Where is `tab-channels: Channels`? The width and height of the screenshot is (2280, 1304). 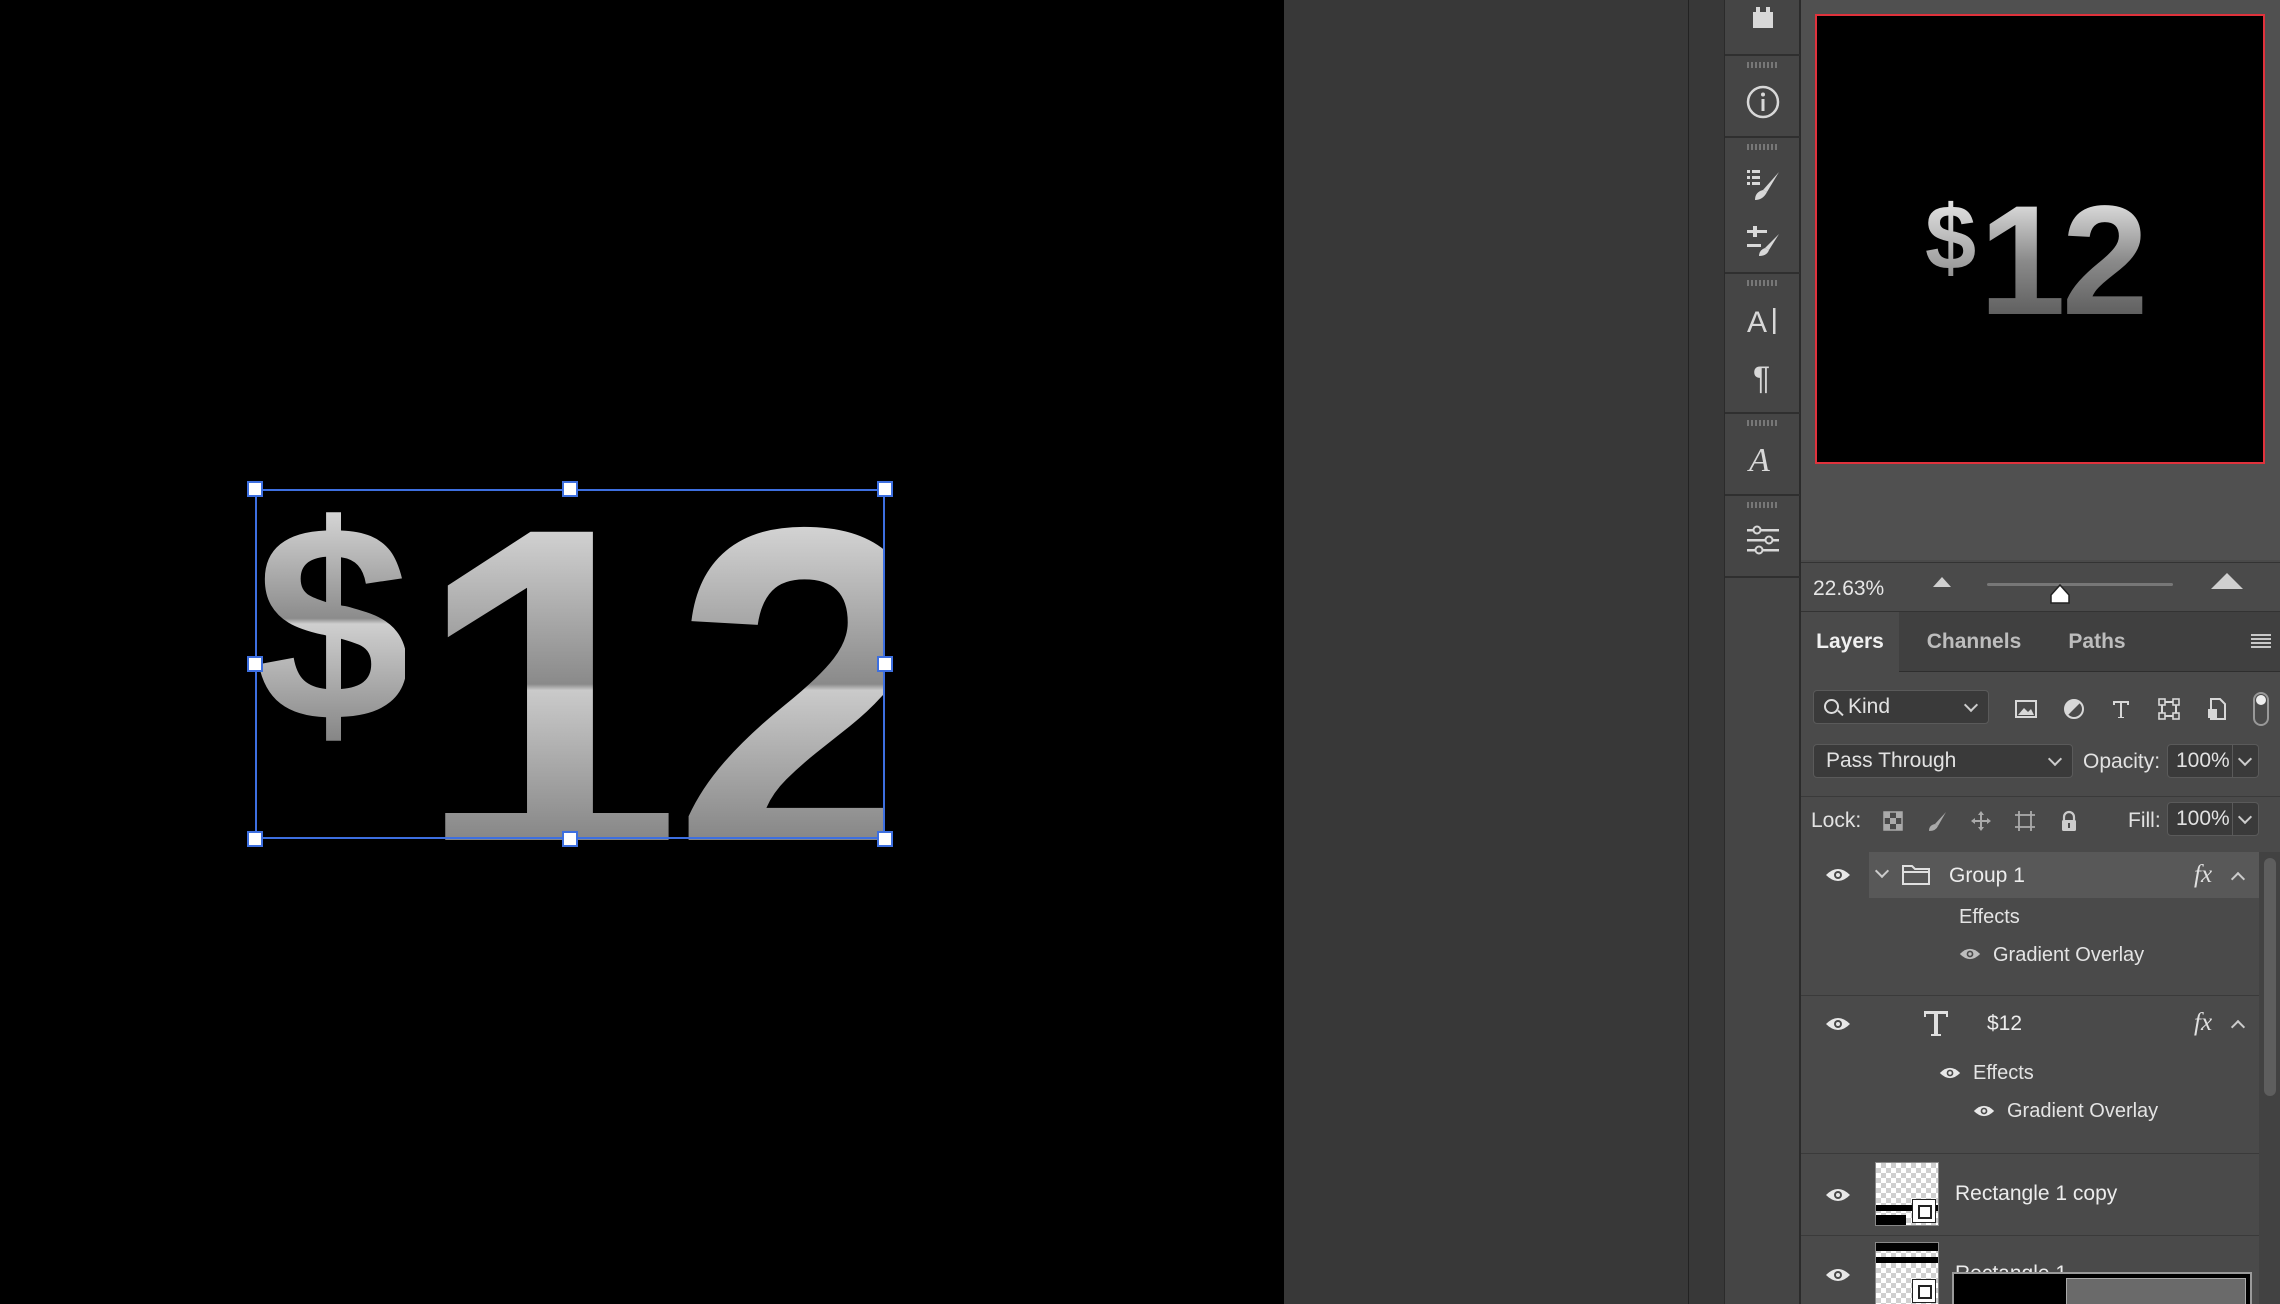 tab-channels: Channels is located at coordinates (1974, 642).